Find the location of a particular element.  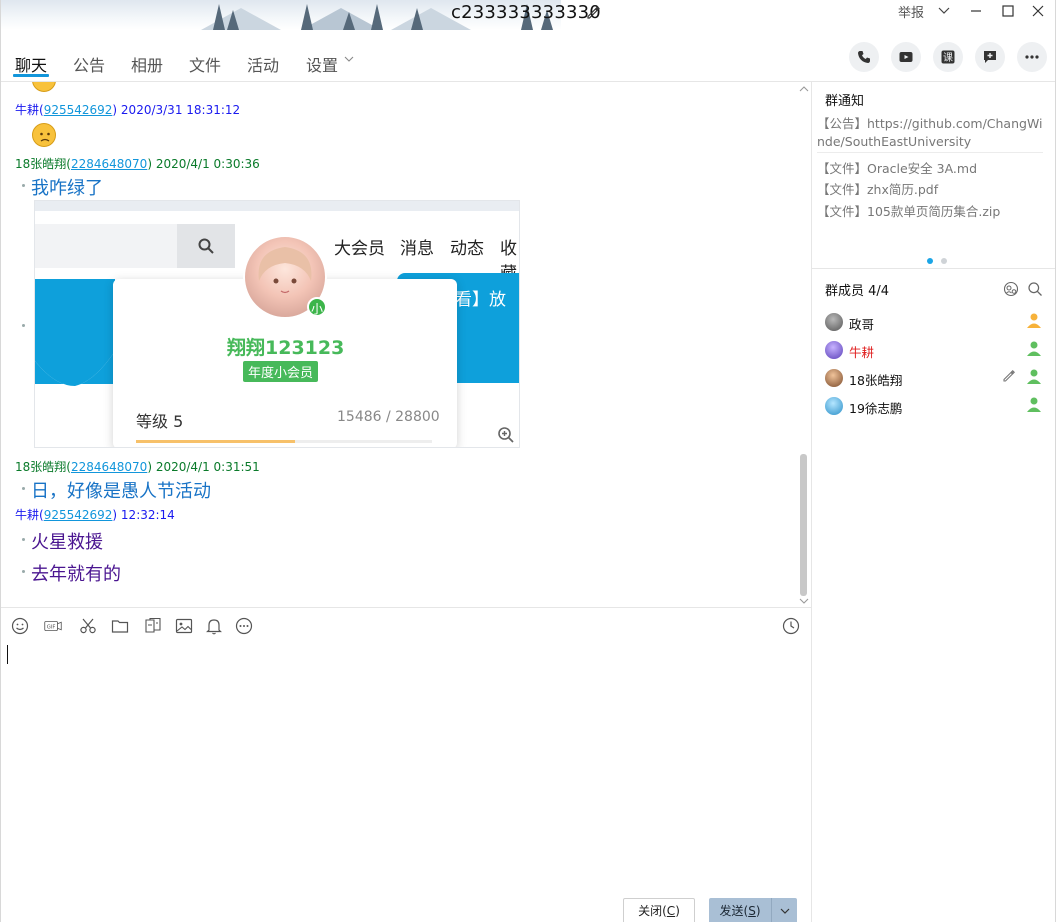

message-time: 2020/3/31 18:31:12 is located at coordinates (180, 110).